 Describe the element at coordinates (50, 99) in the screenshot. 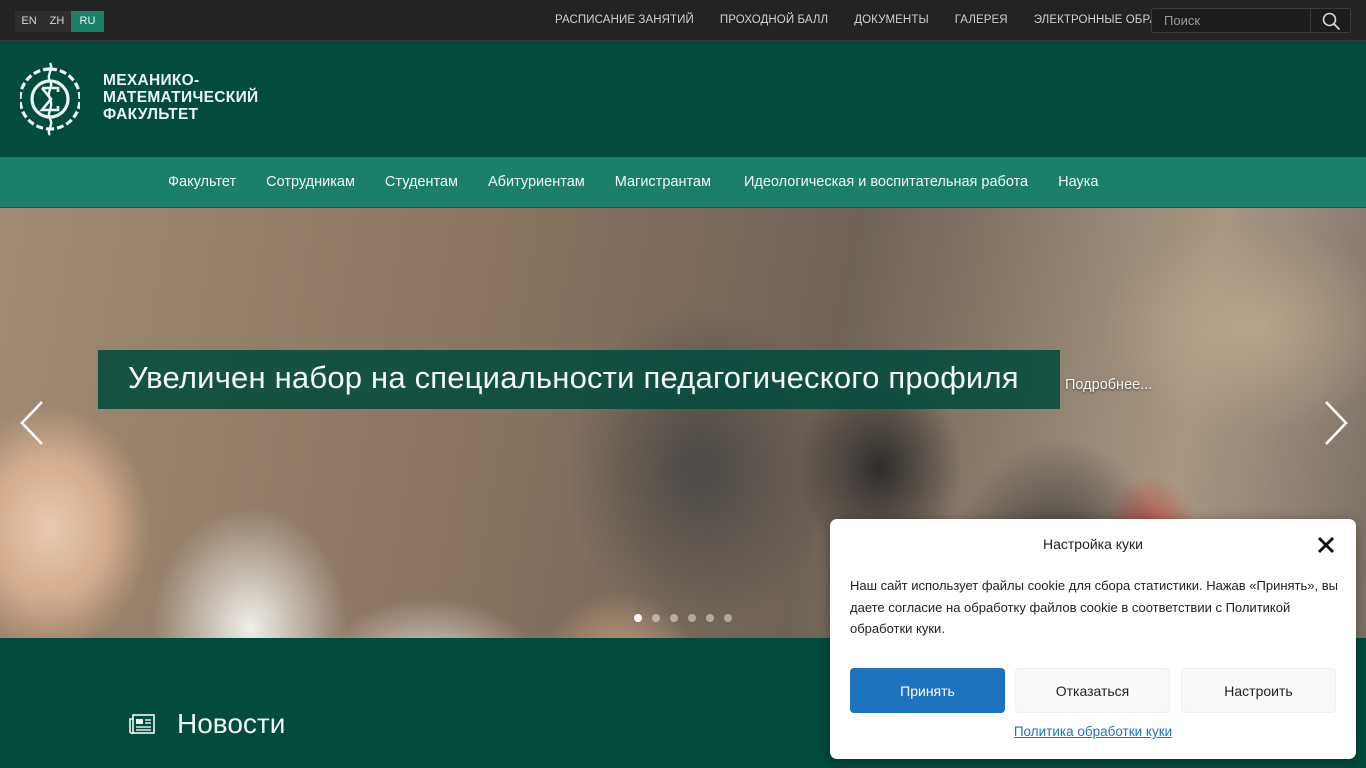

I see `sigma-gear-logo` at that location.